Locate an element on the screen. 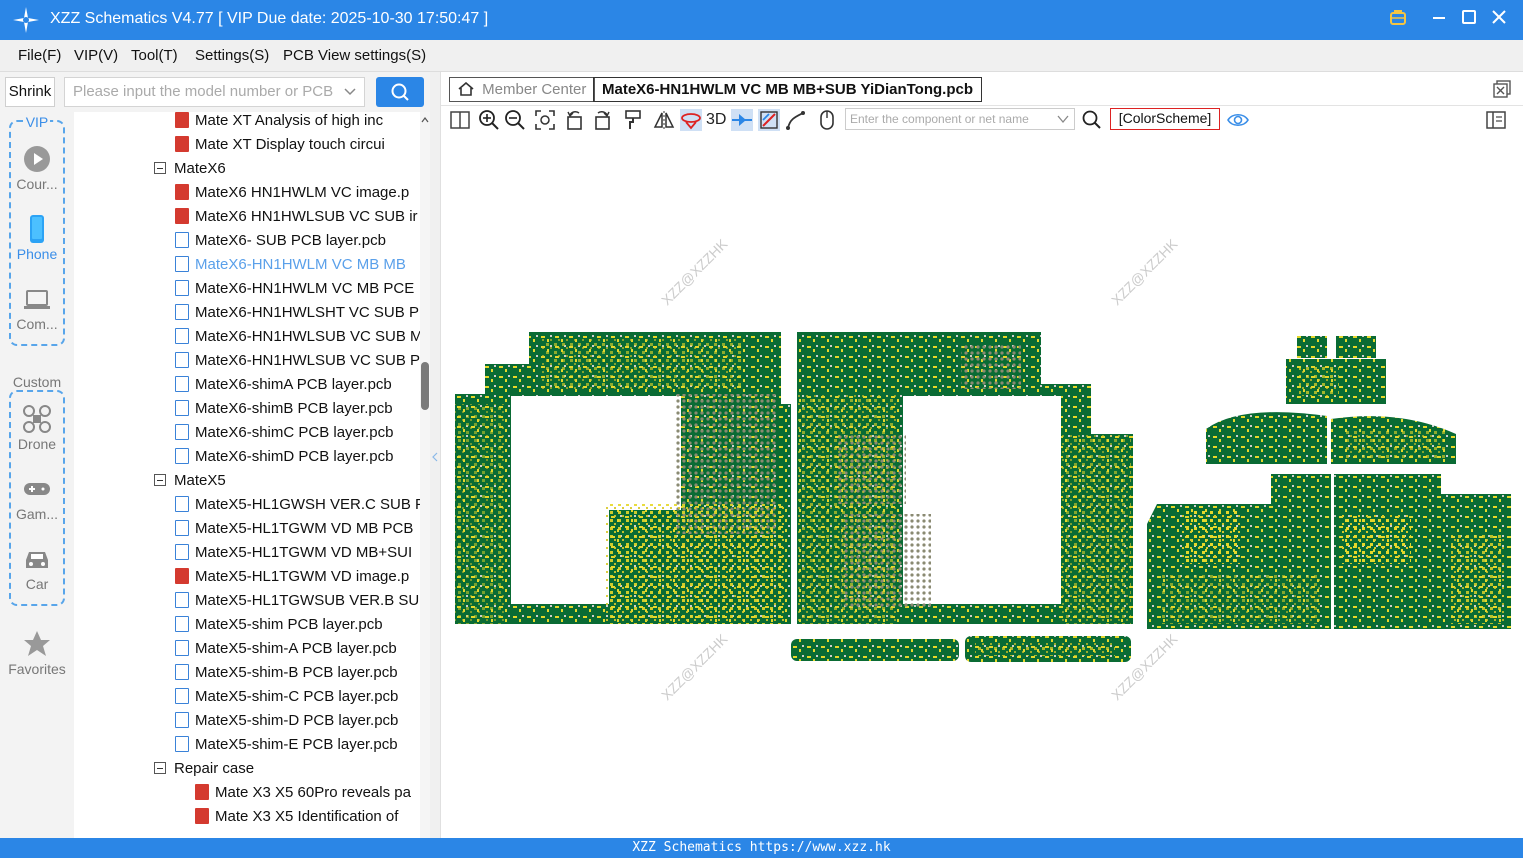 The width and height of the screenshot is (1523, 858). tree-file-item: MateX6-shimD PCB layer.pcb is located at coordinates (297, 460).